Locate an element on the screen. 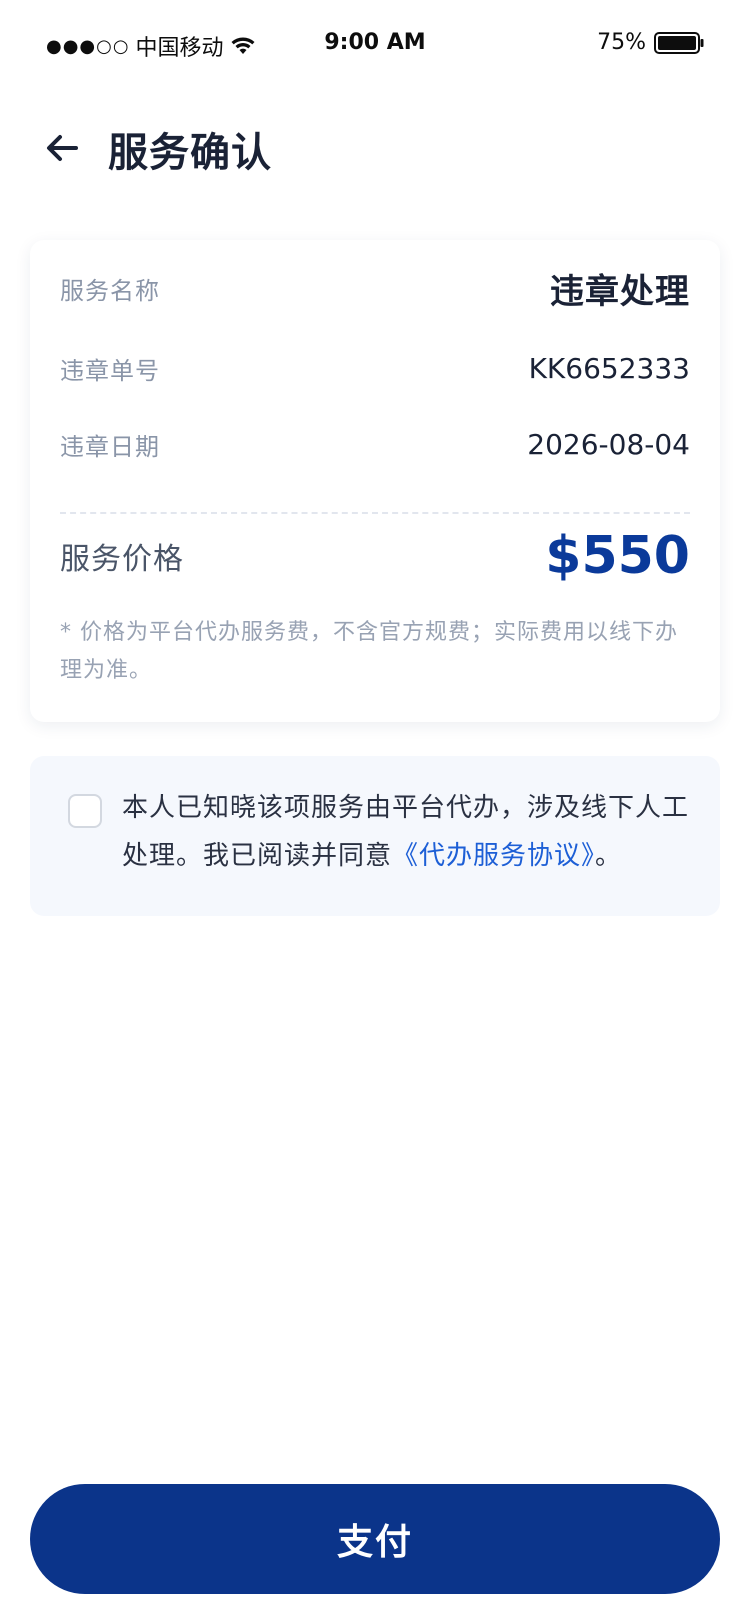 Image resolution: width=750 pixels, height=1624 pixels. service-name-row: 服务名称 违章处理 is located at coordinates (375, 288).